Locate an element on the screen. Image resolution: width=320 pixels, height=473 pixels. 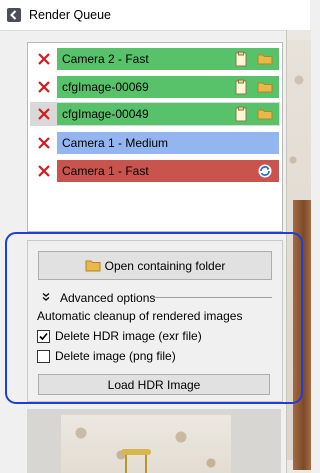
load-hdr-button: Load HDR Image is located at coordinates (154, 384).